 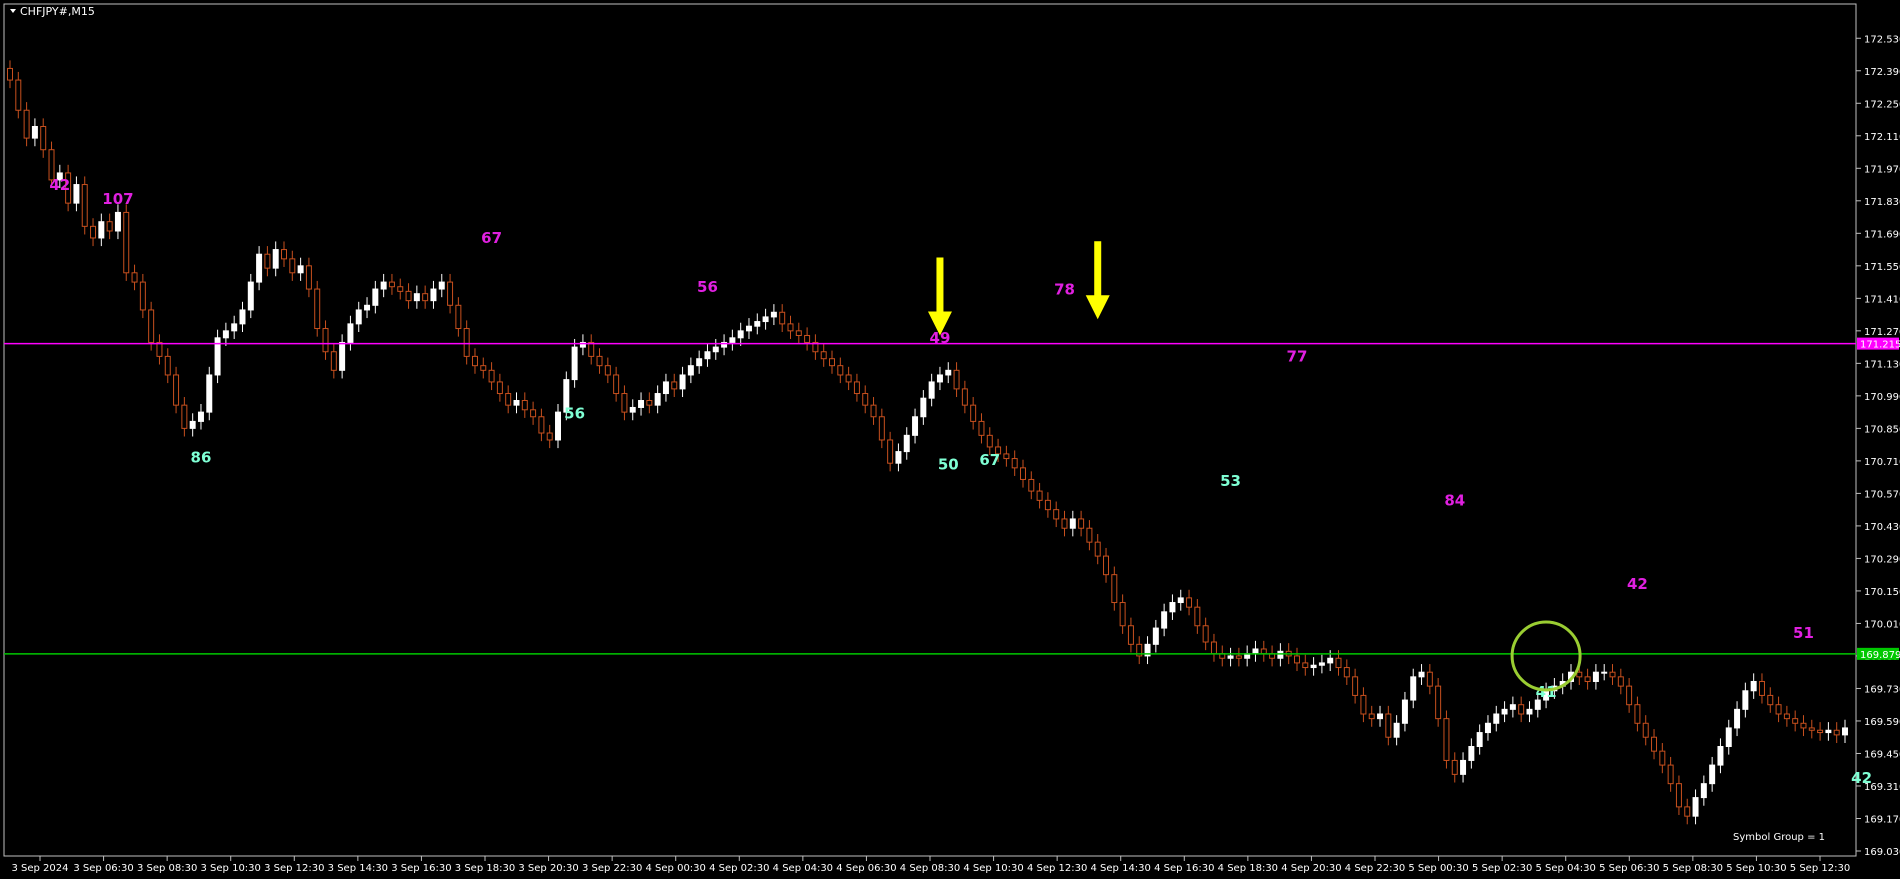 What do you see at coordinates (1882, 624) in the screenshot?
I see `price-tick-label: 170.010` at bounding box center [1882, 624].